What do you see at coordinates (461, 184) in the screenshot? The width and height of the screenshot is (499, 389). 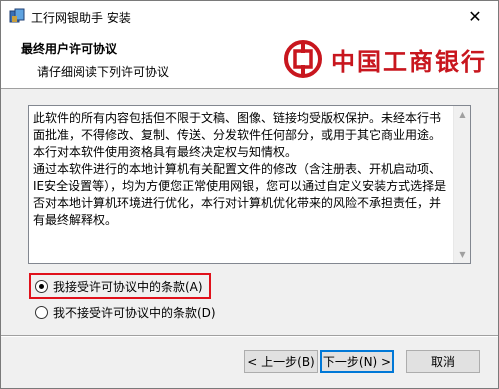 I see `license-scrollbar: ▲ ▼` at bounding box center [461, 184].